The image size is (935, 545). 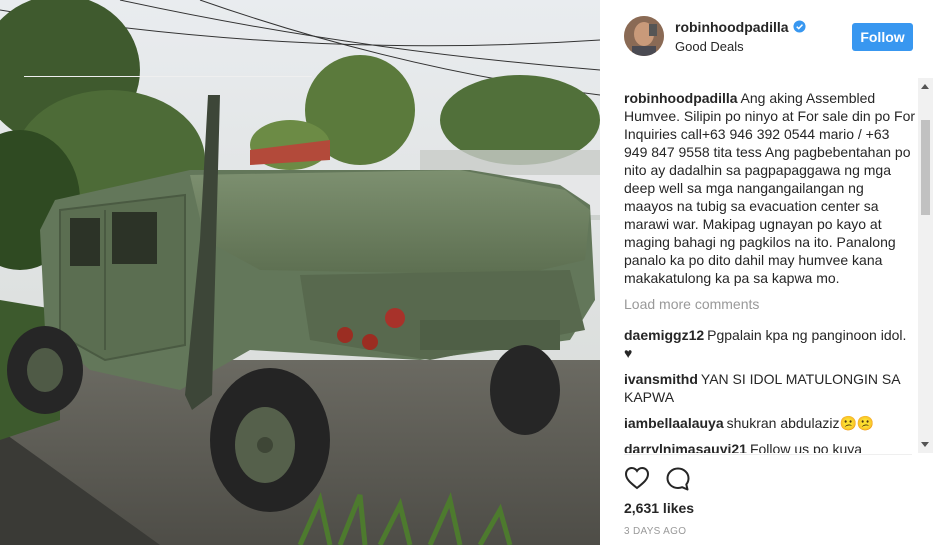 I want to click on list-item: iambellaalauya shukran abdulaziz😕😕, so click(x=770, y=423).